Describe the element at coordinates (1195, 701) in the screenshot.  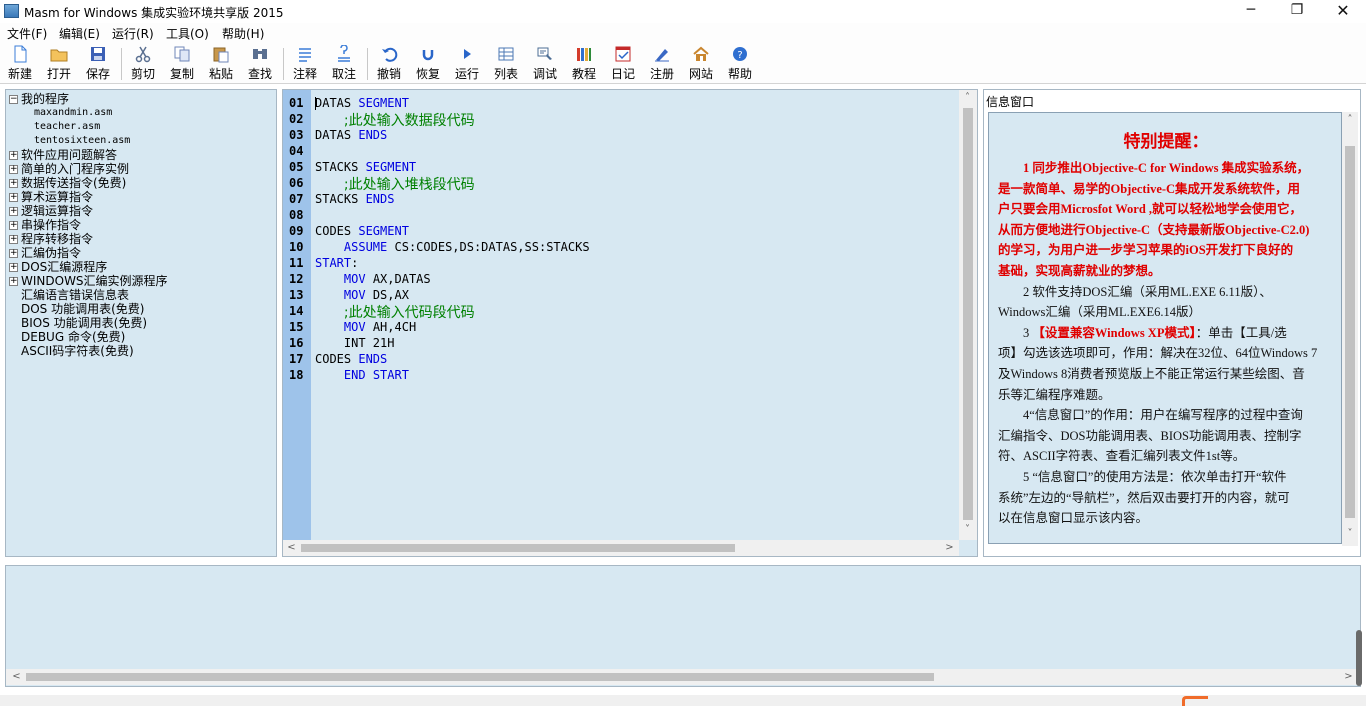
I see `corner-logo-icon` at that location.